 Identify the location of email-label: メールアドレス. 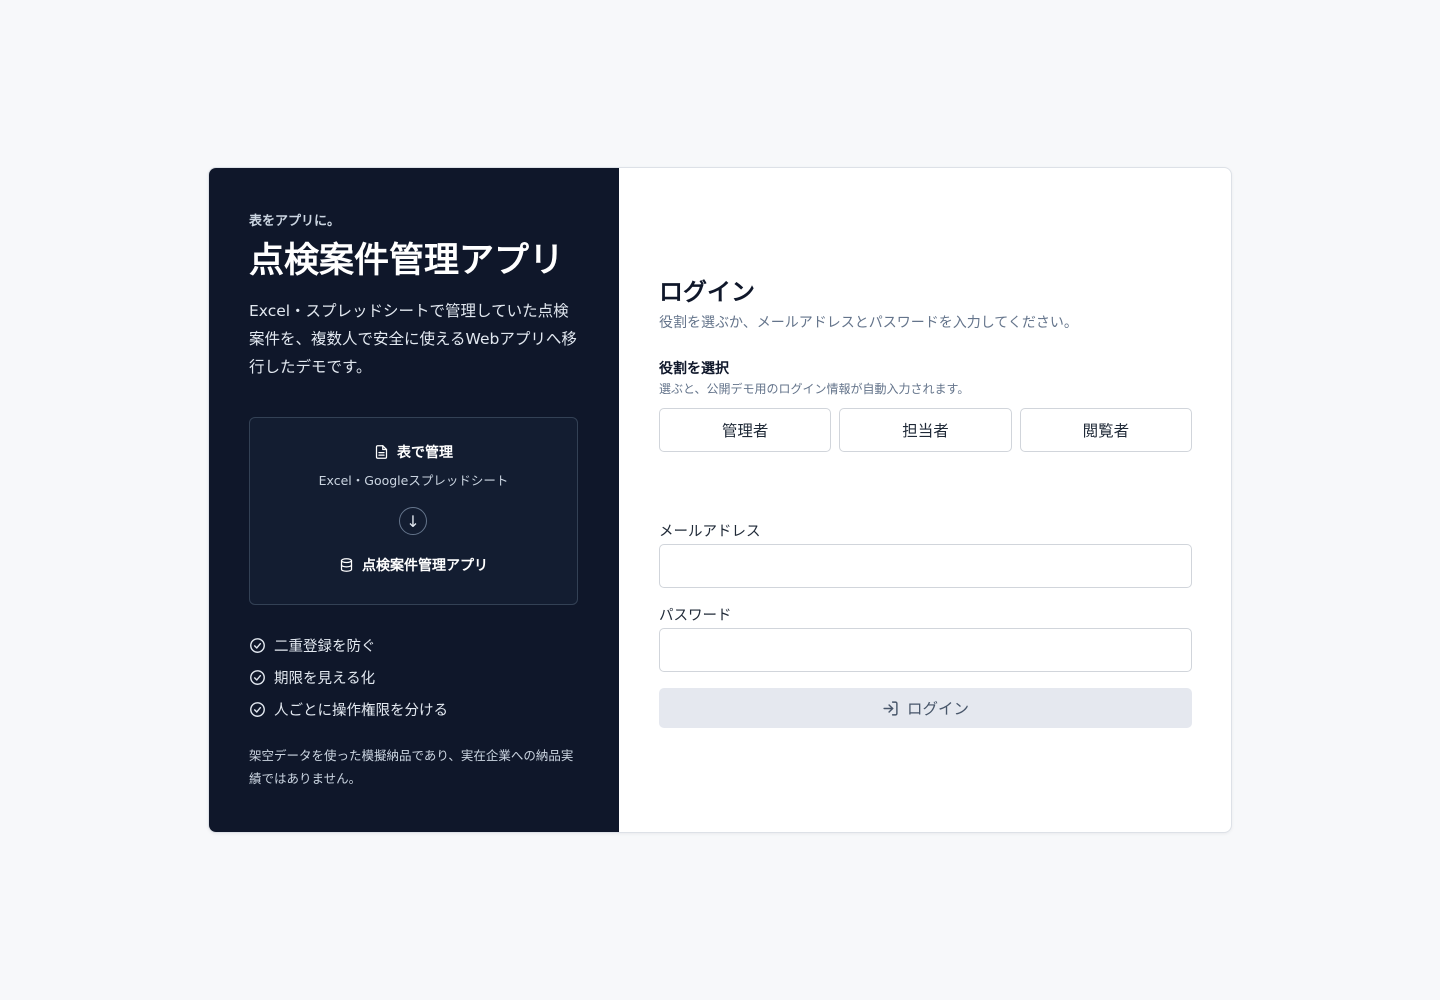
(710, 532).